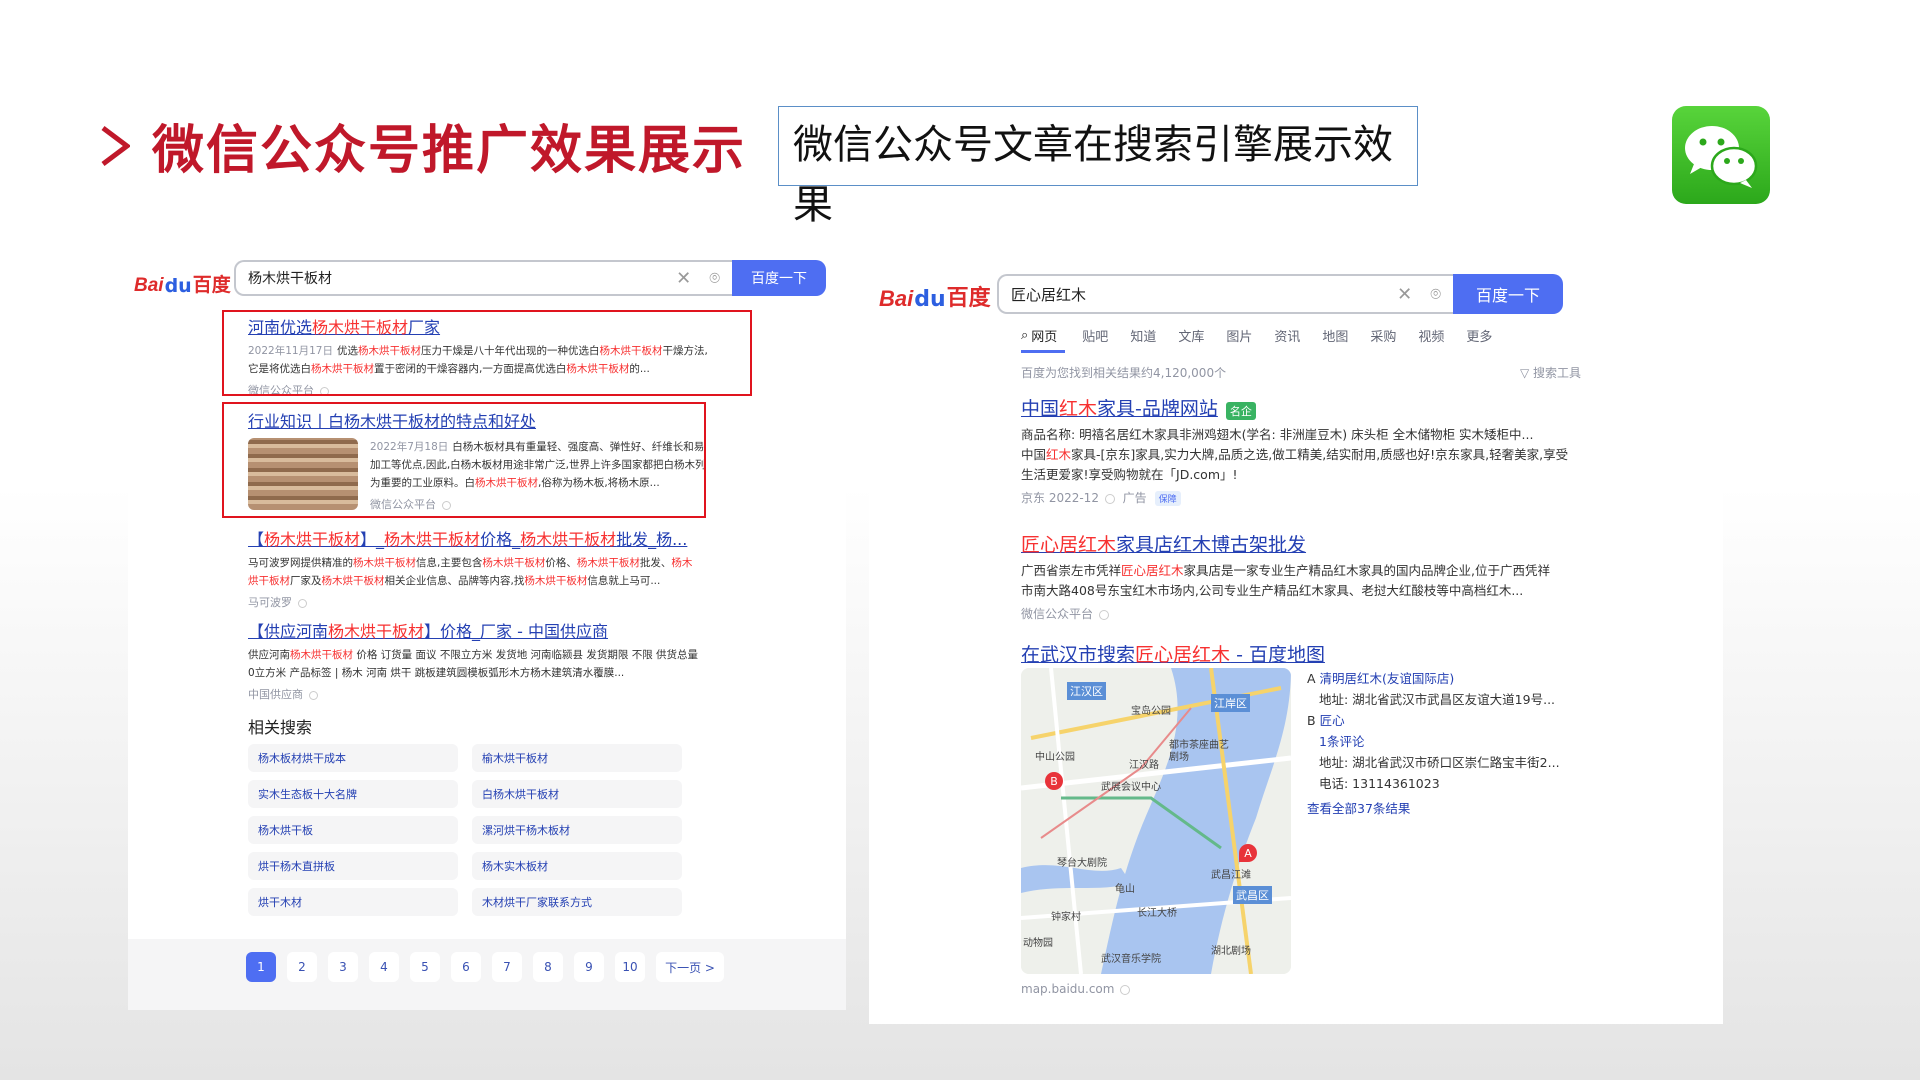  I want to click on related-search-item: 榆木烘干板材, so click(577, 758).